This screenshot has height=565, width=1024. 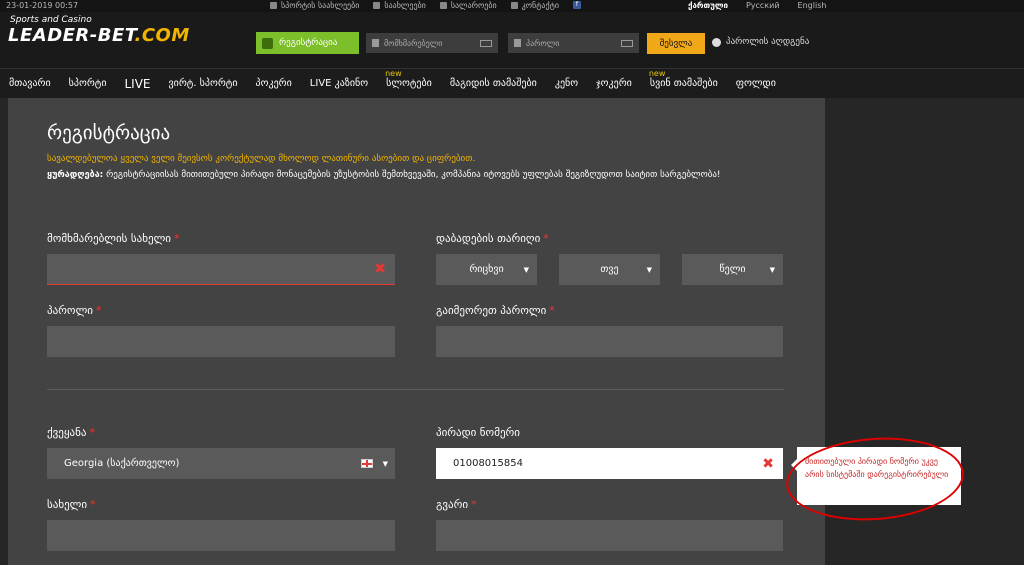 I want to click on country-select: Georgia (საქართველო) ▼, so click(x=221, y=463).